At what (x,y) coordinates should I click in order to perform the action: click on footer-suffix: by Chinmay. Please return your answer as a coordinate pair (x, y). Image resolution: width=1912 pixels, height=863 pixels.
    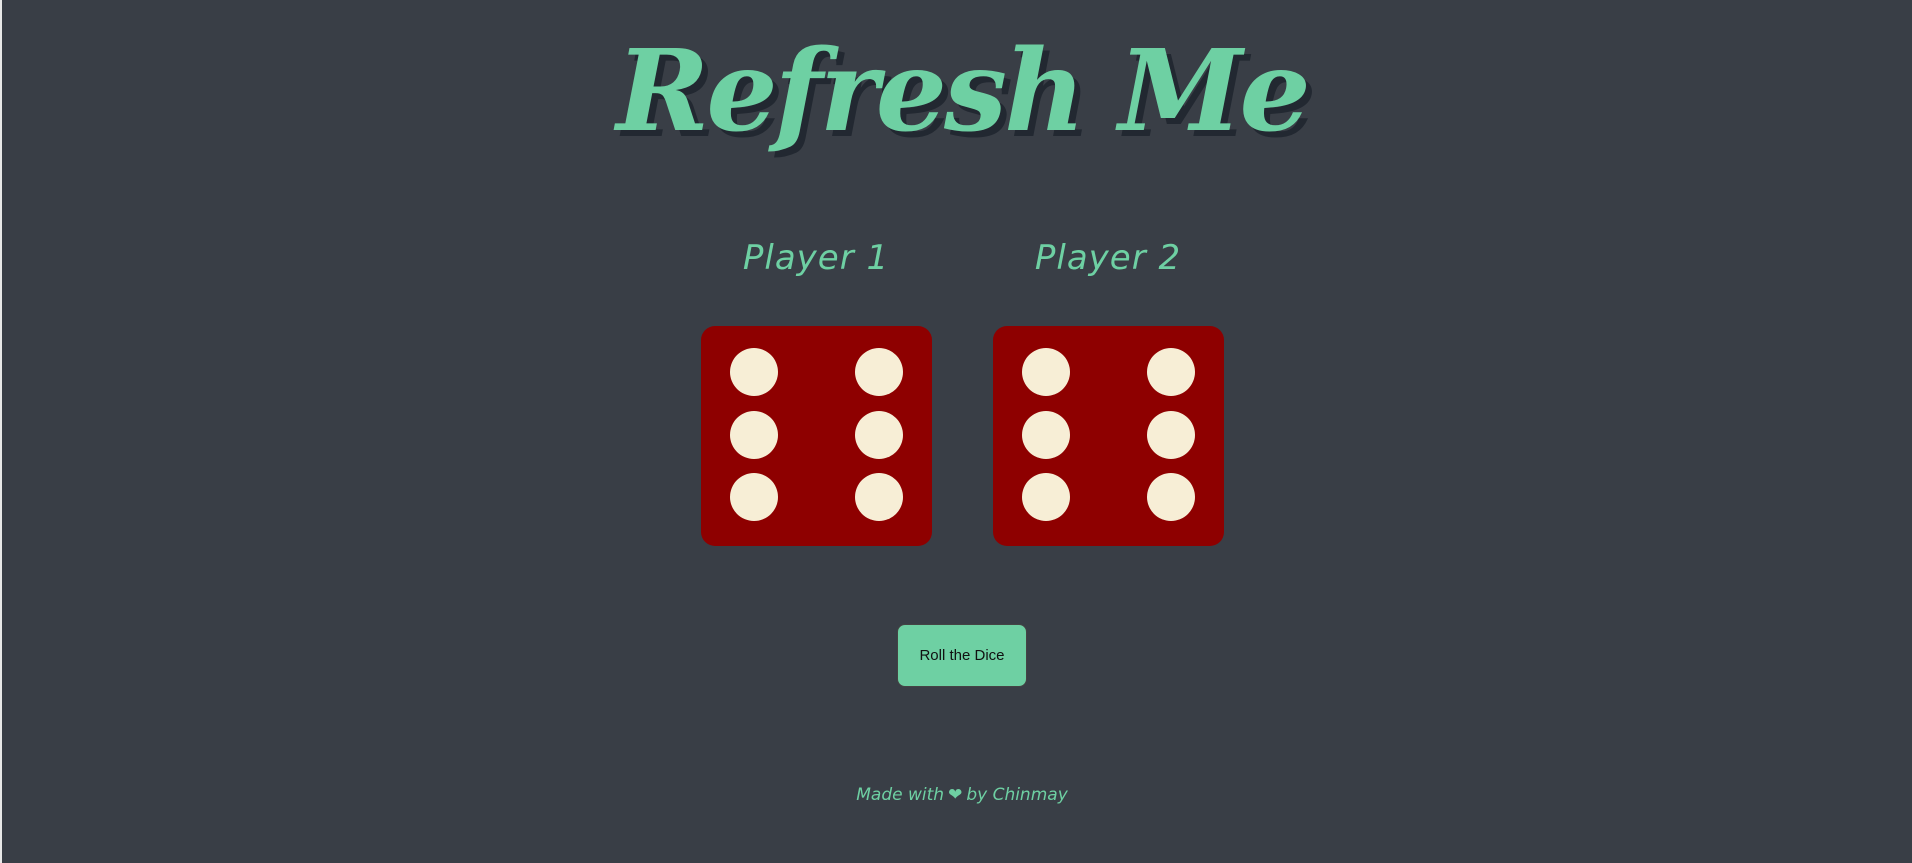
    Looking at the image, I should click on (1017, 795).